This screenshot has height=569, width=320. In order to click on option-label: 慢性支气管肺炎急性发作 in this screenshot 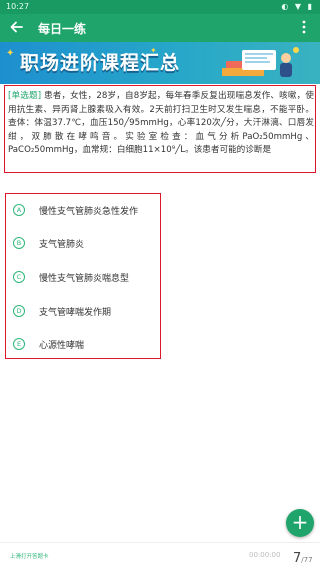, I will do `click(89, 212)`.